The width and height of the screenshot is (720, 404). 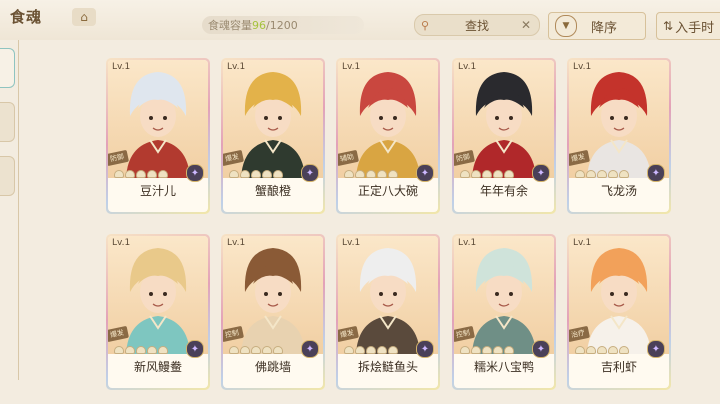 I want to click on card-name: 正定八大碗, so click(x=387, y=191).